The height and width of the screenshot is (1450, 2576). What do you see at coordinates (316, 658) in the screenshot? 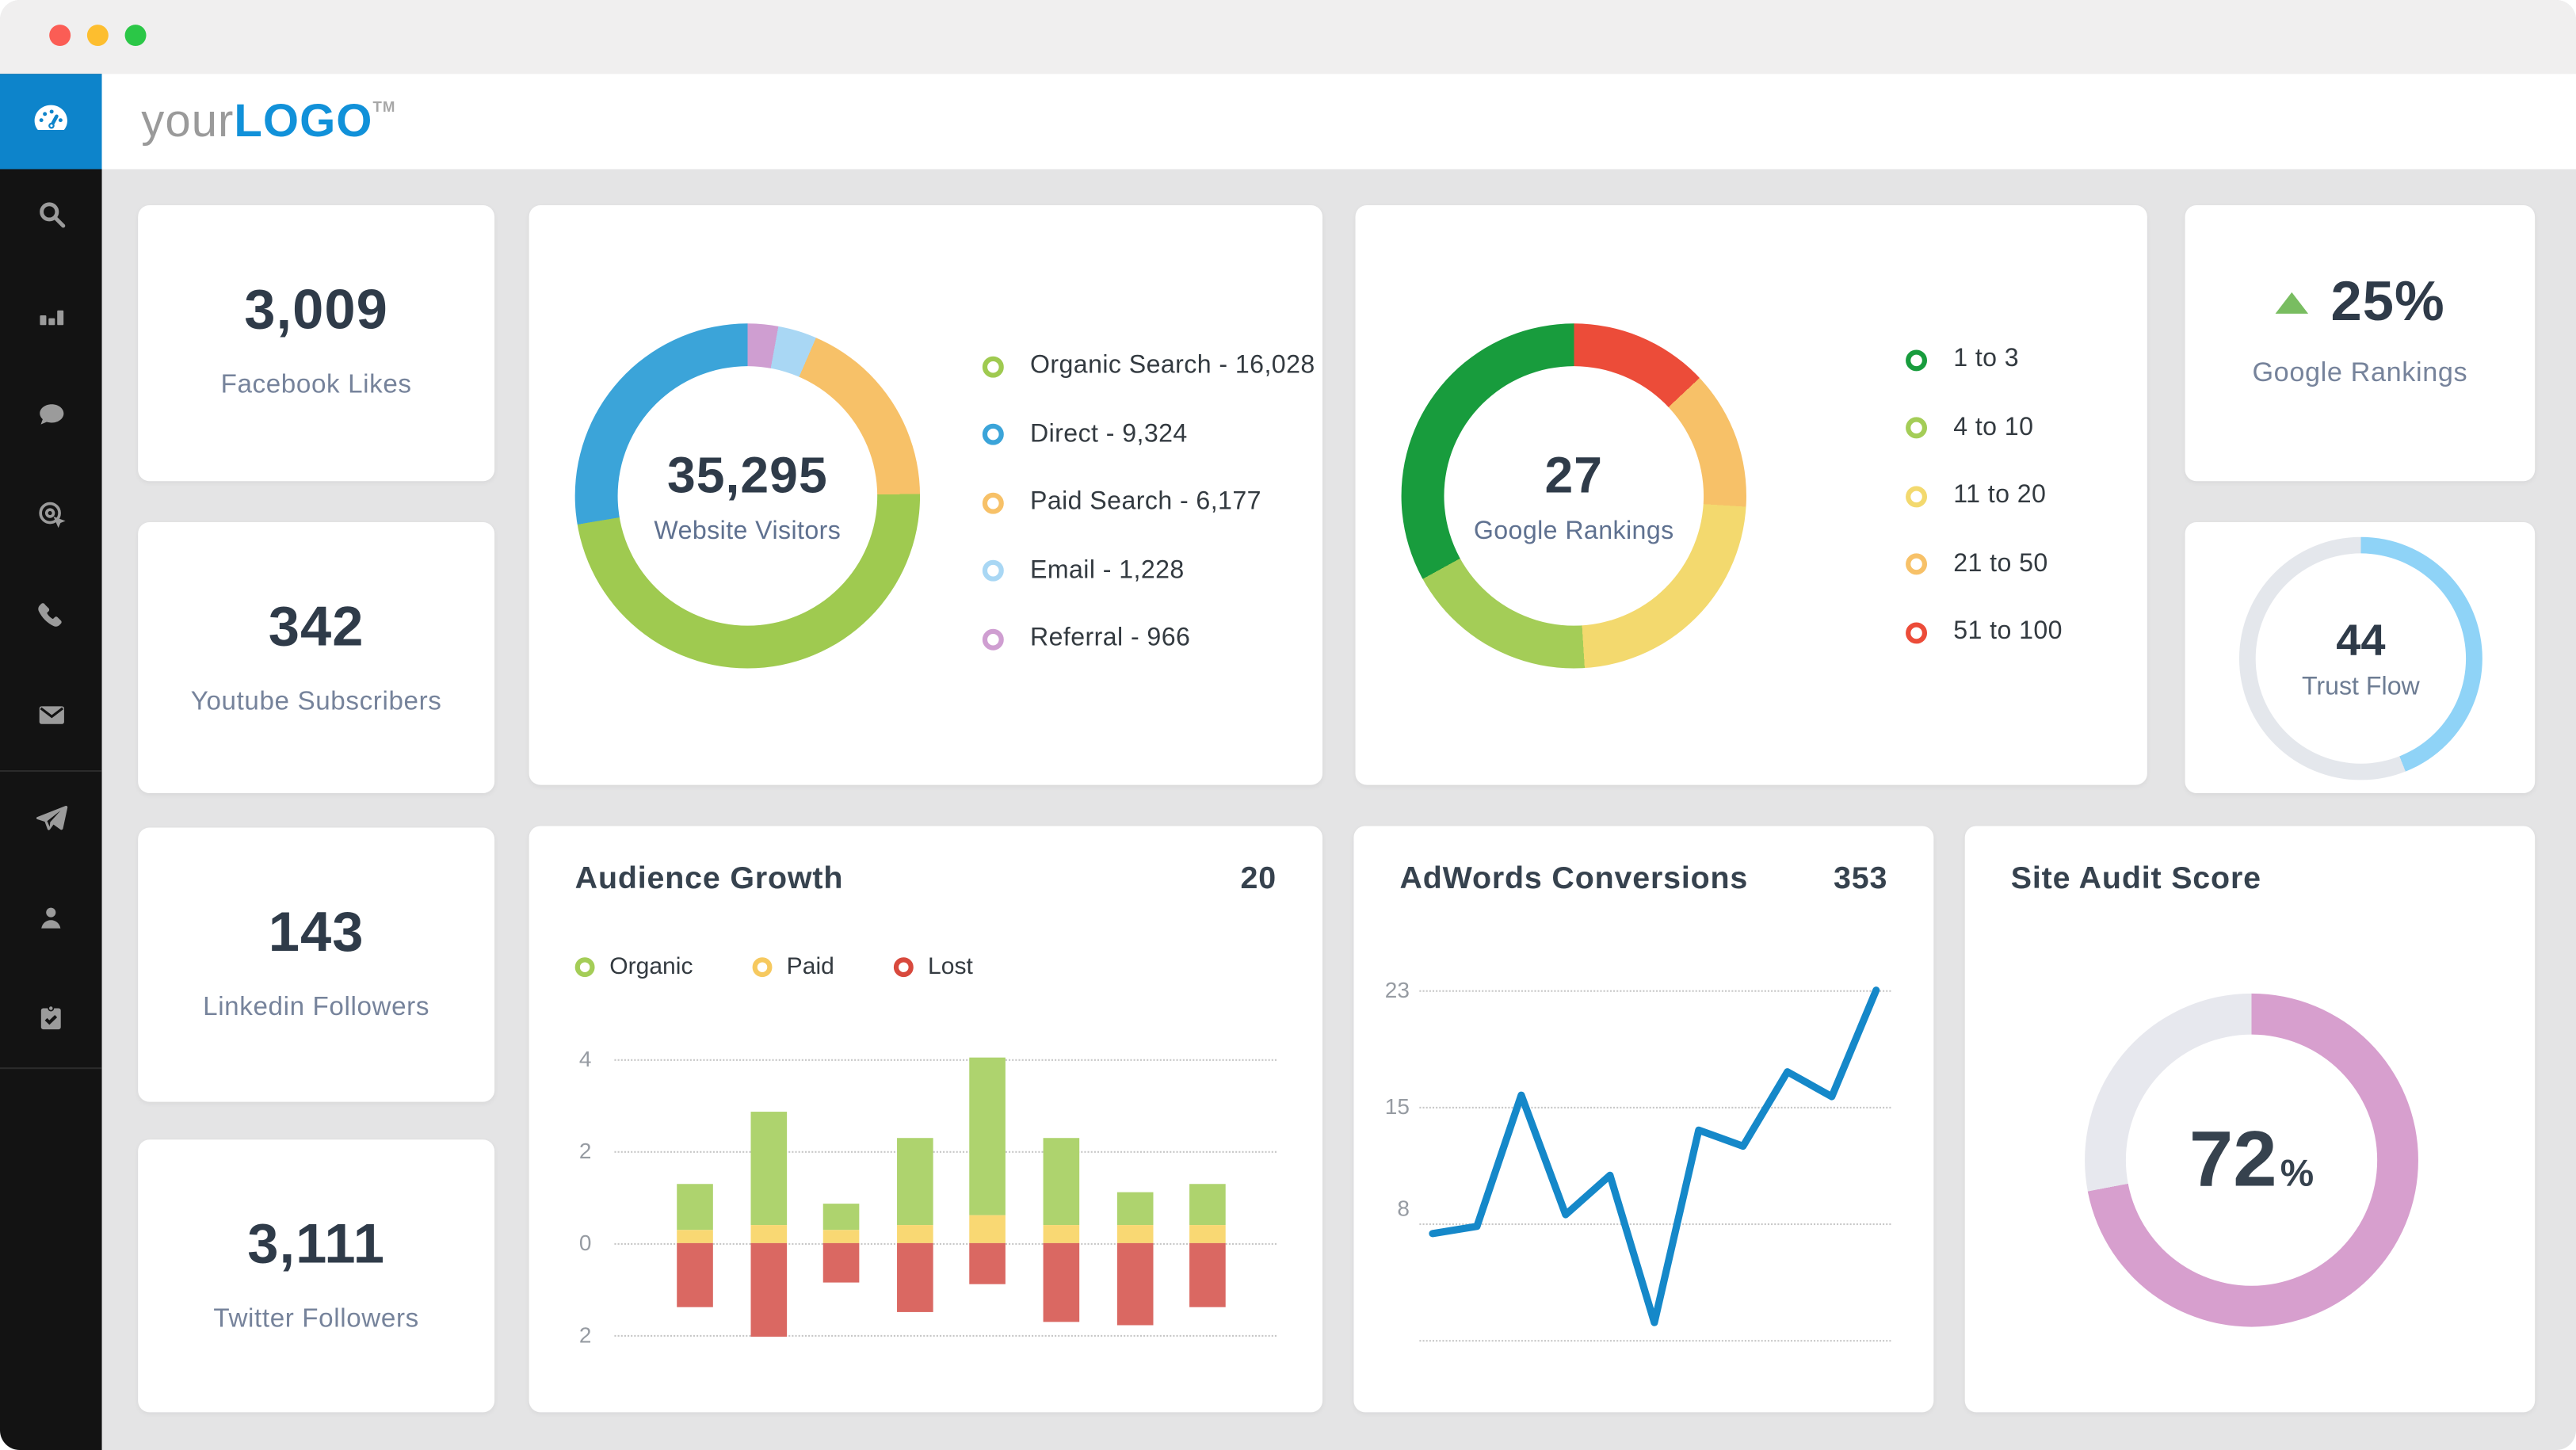
I see `stat-card-youtube-subscribers: 342 Youtube Subscribers` at bounding box center [316, 658].